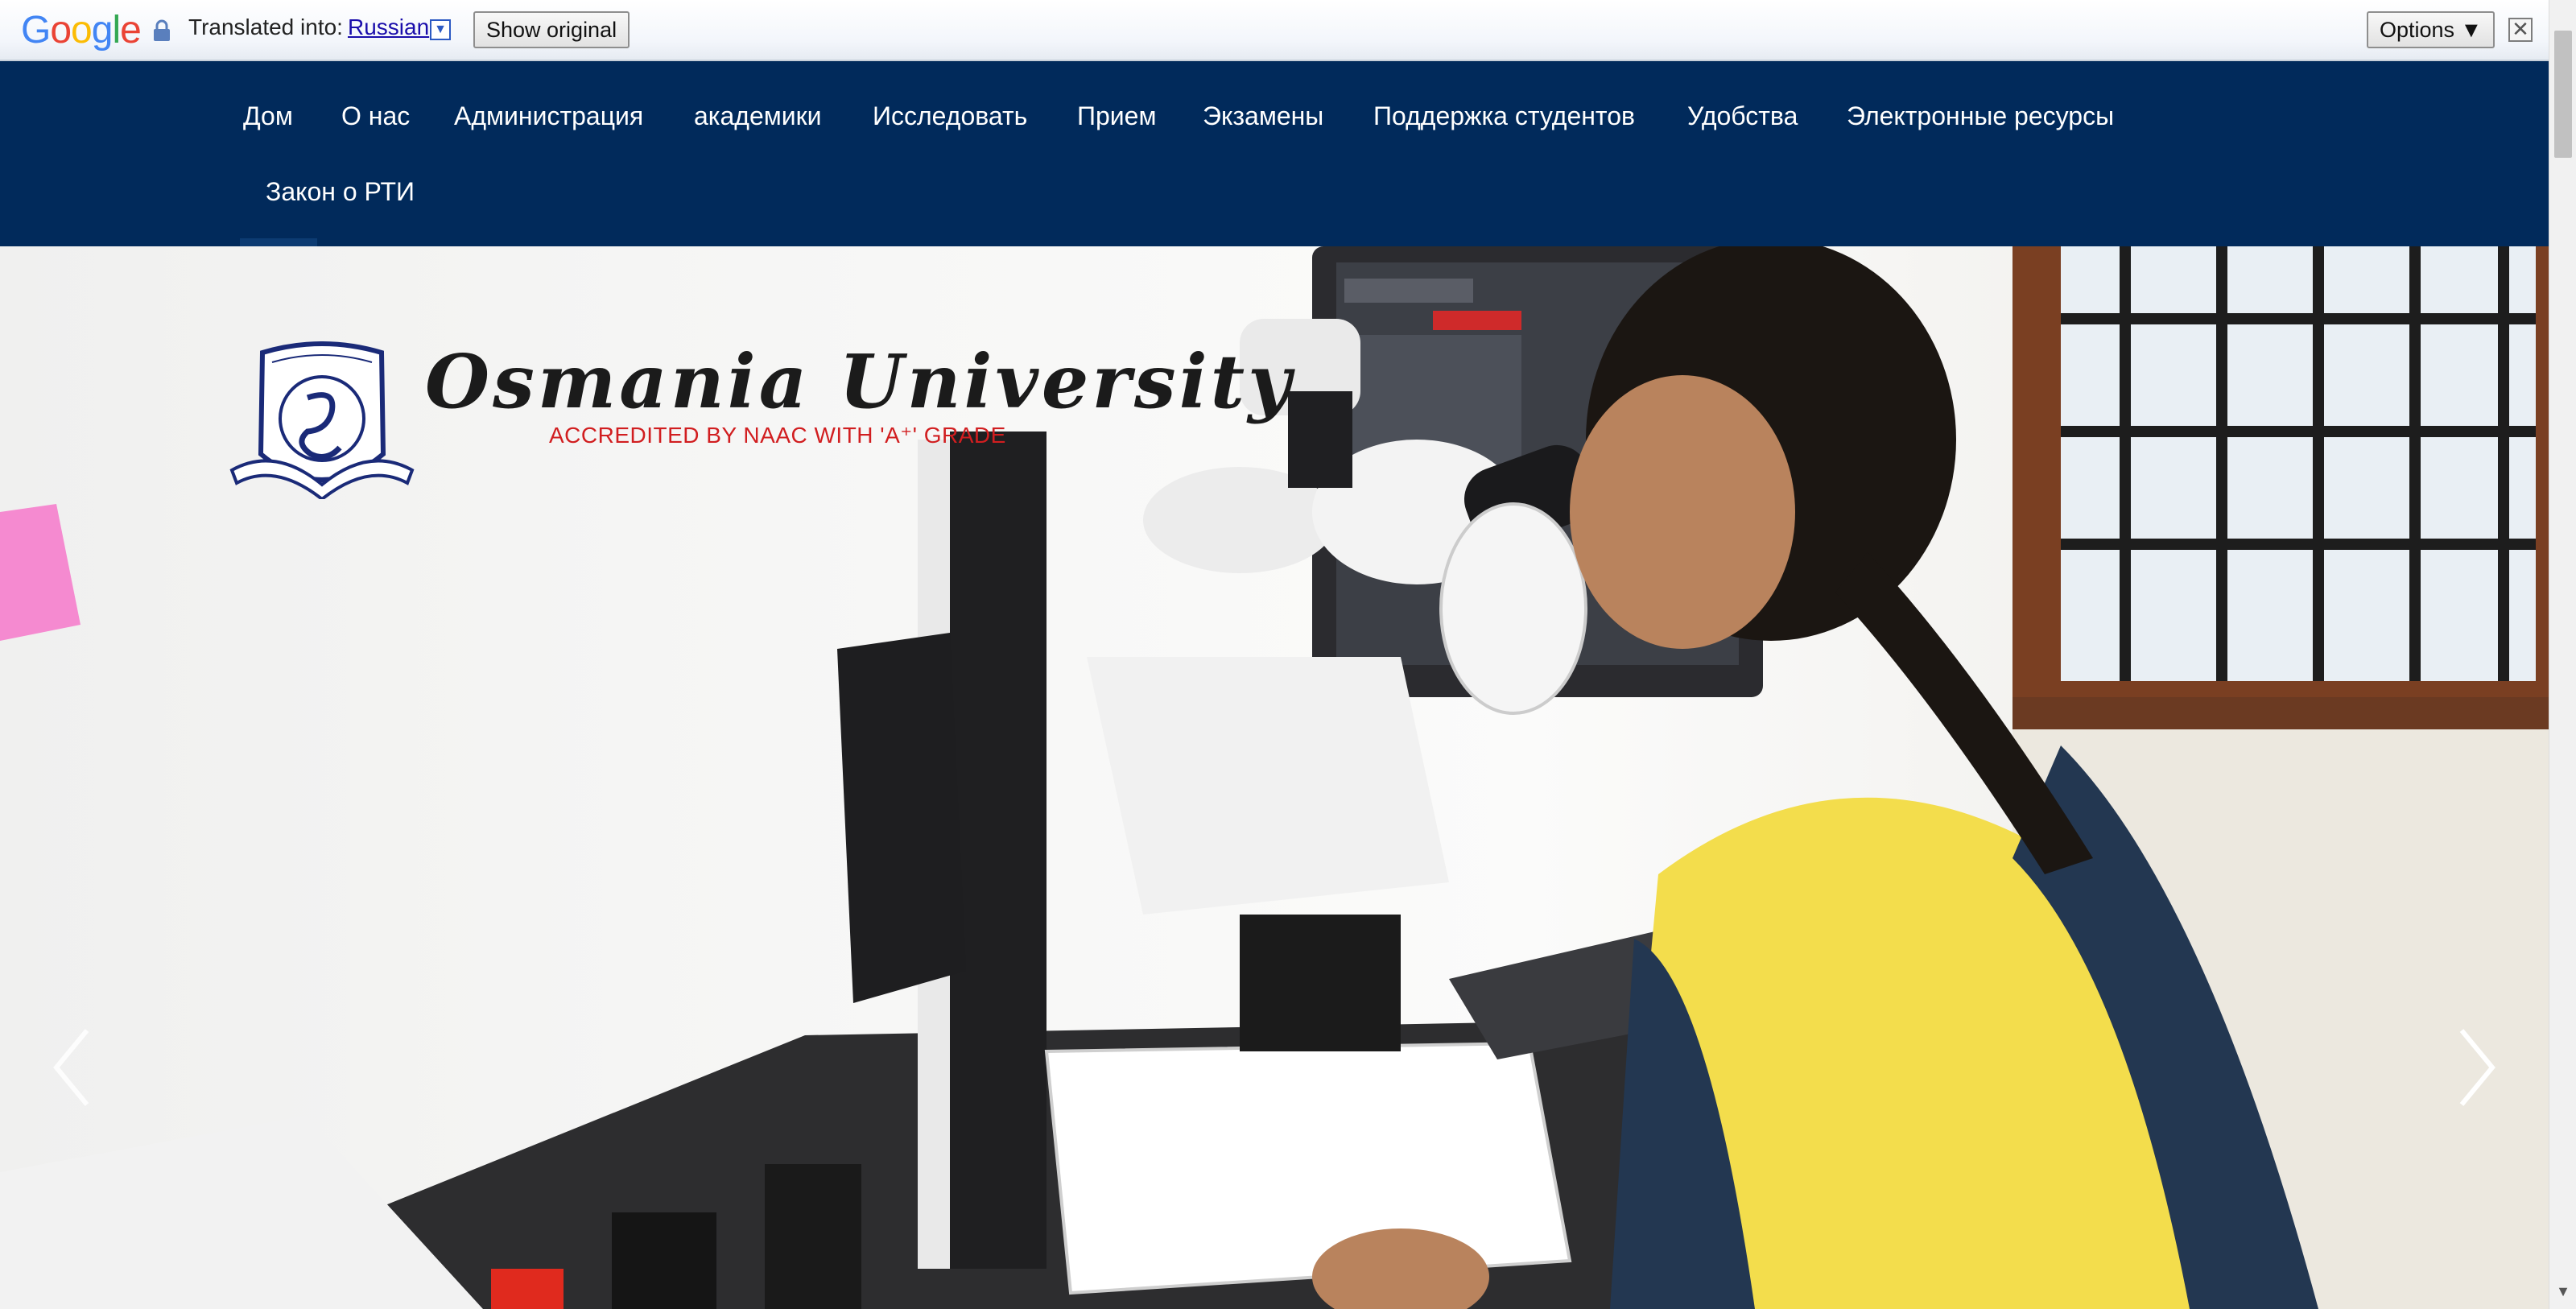 This screenshot has width=2576, height=1309. Describe the element at coordinates (2520, 30) in the screenshot. I see `close-icon: ✕` at that location.